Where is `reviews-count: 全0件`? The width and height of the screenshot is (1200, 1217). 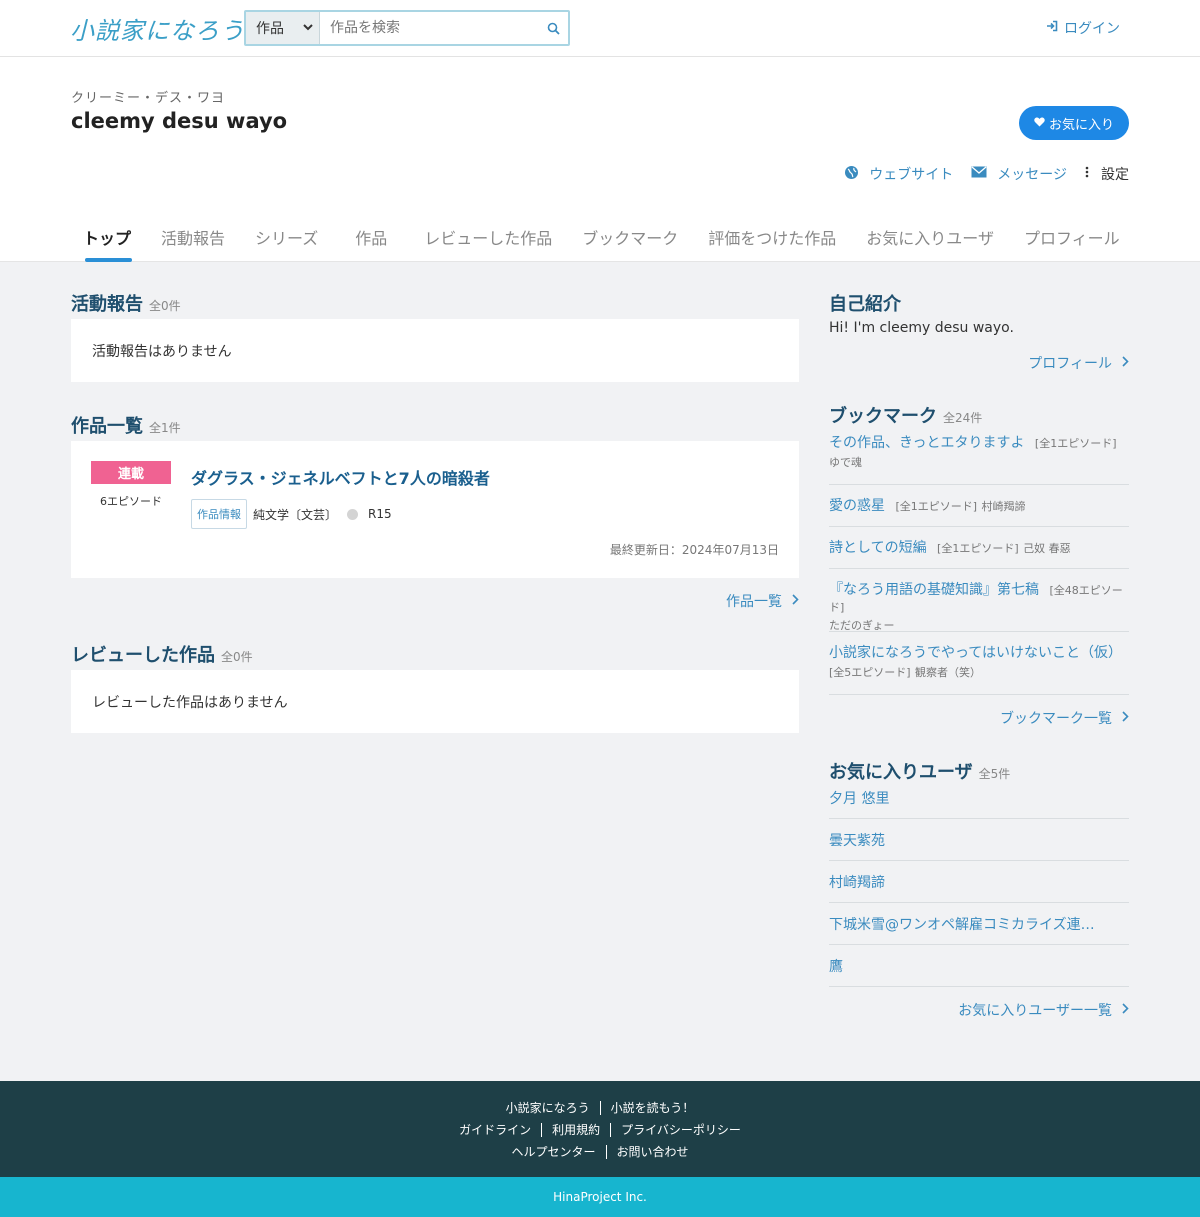
reviews-count: 全0件 is located at coordinates (237, 657).